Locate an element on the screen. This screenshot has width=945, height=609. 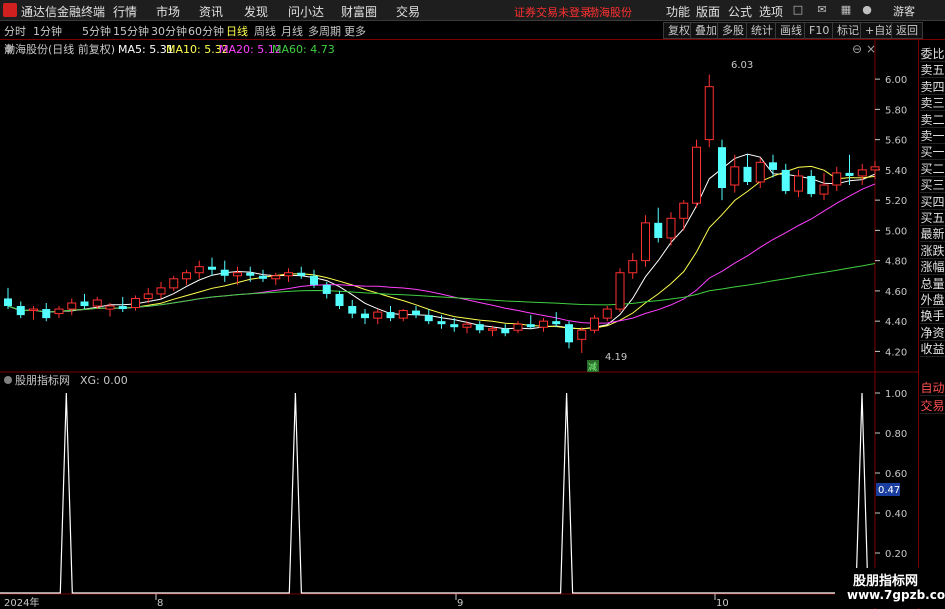
tab-daily: 日线 is located at coordinates (237, 31).